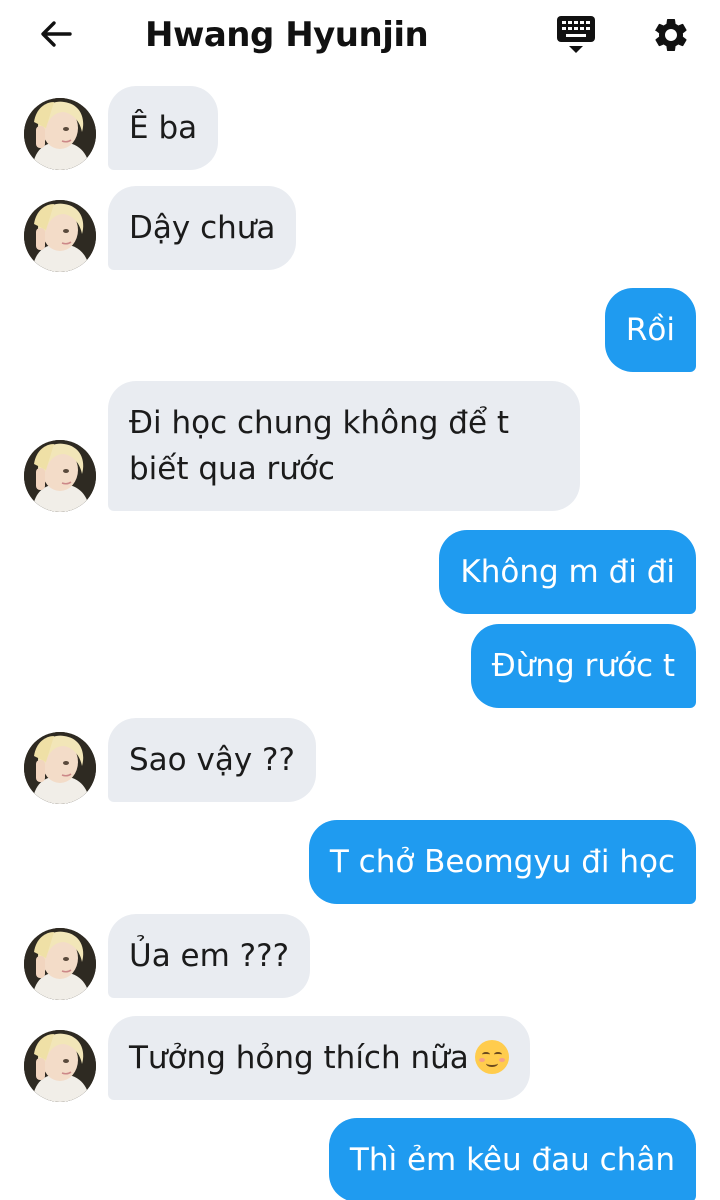  I want to click on message-bubble-incoming: Dậy chưa, so click(202, 228).